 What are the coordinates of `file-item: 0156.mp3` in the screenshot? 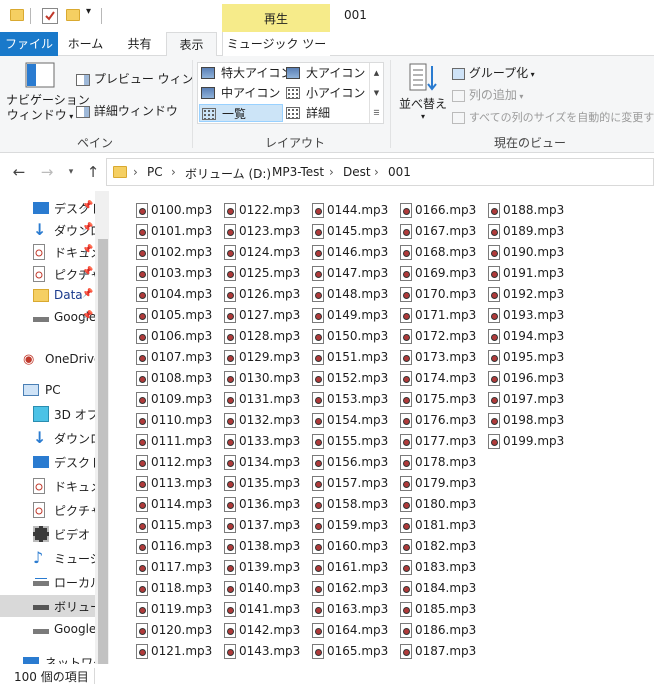 It's located at (340, 462).